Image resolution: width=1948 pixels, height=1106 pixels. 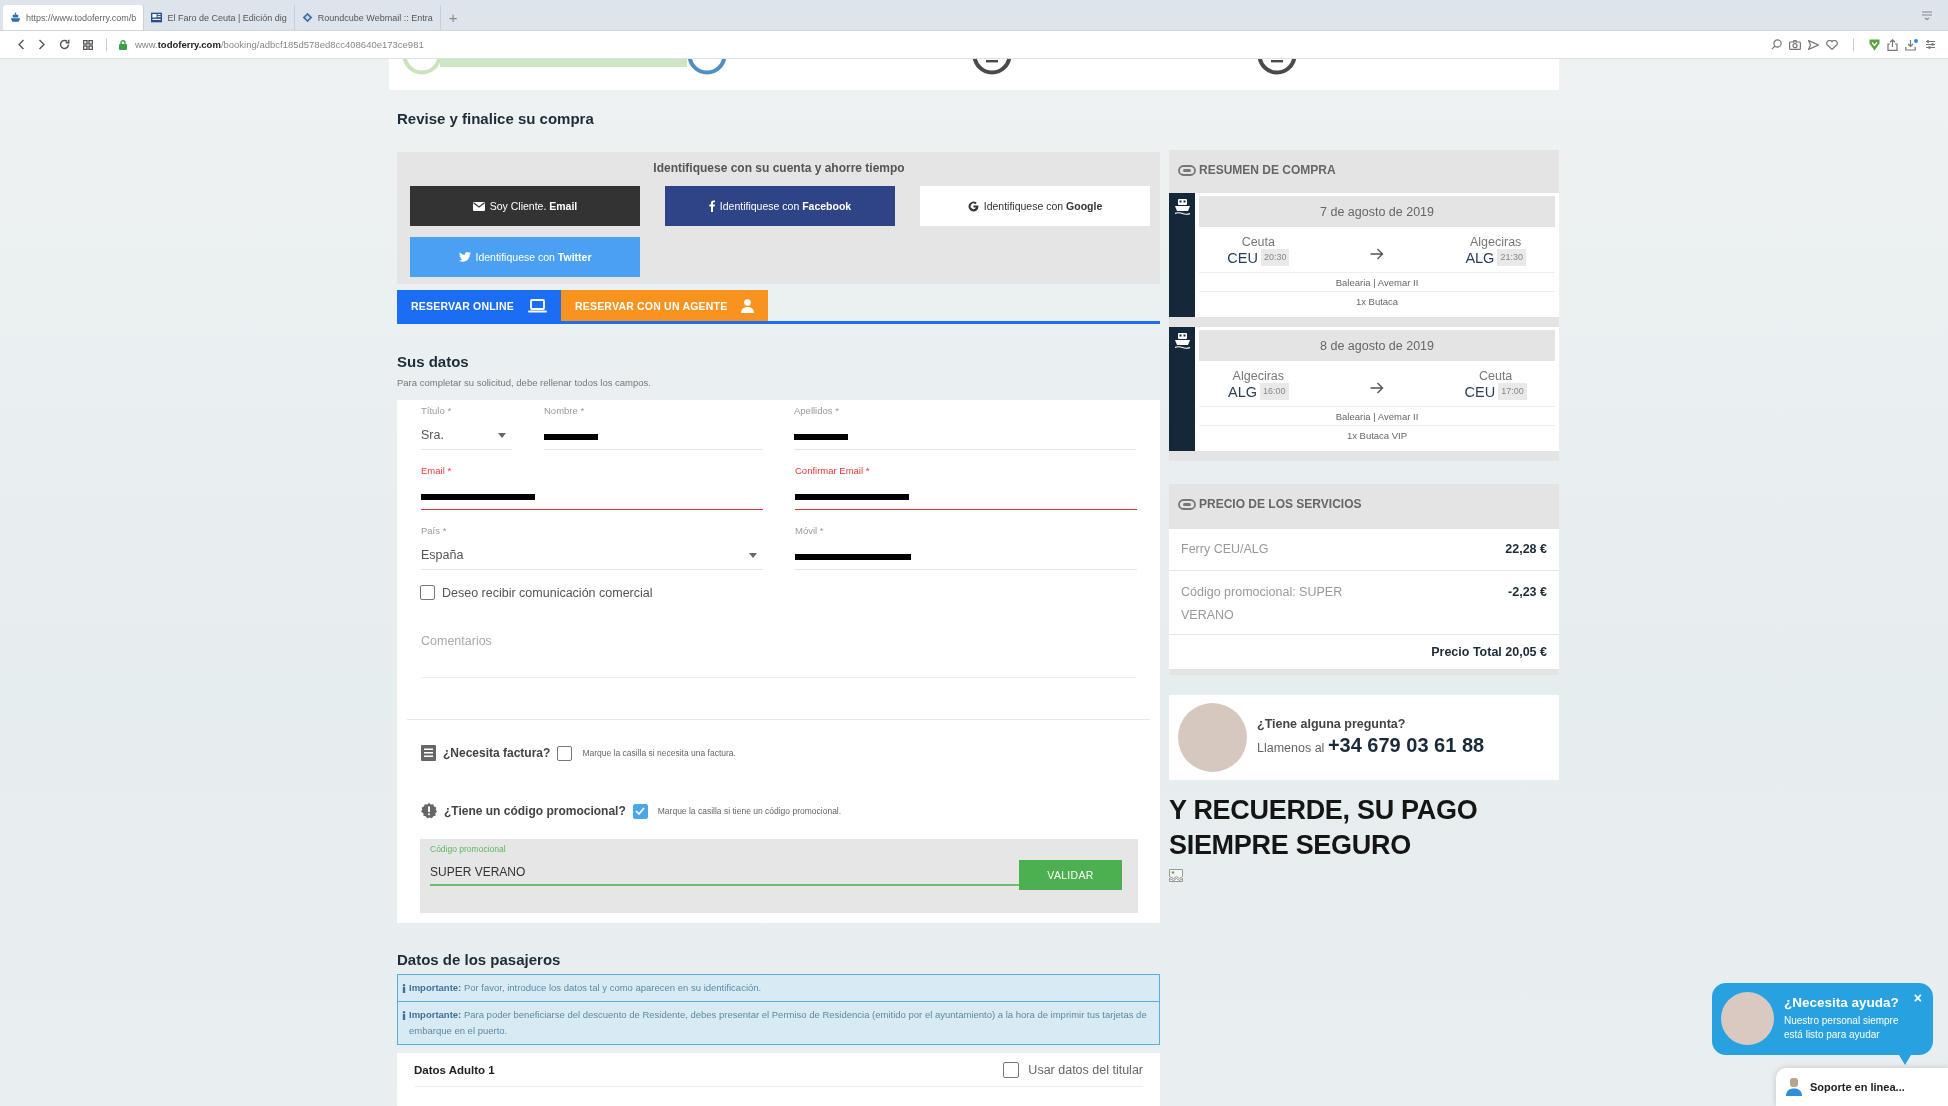 What do you see at coordinates (1280, 504) in the screenshot?
I see `card-title: PRECIO DE LOS SERVICIOS` at bounding box center [1280, 504].